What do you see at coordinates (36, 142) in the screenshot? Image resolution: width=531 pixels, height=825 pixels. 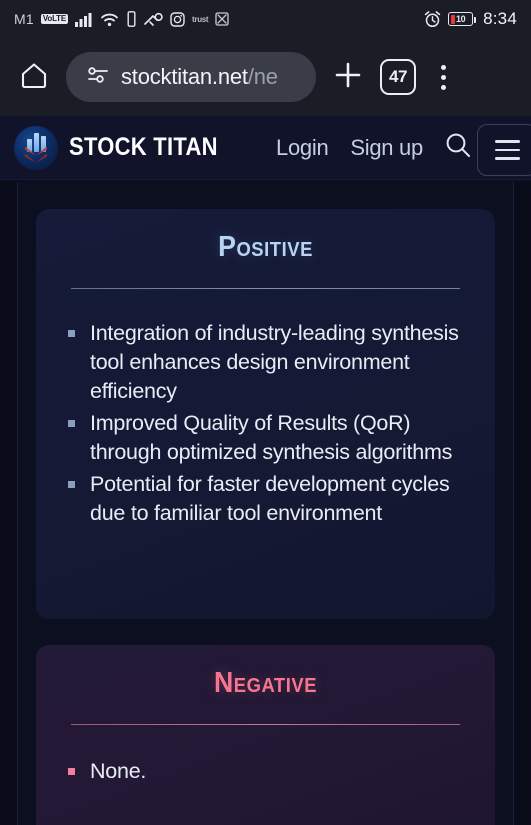 I see `logo-bar` at bounding box center [36, 142].